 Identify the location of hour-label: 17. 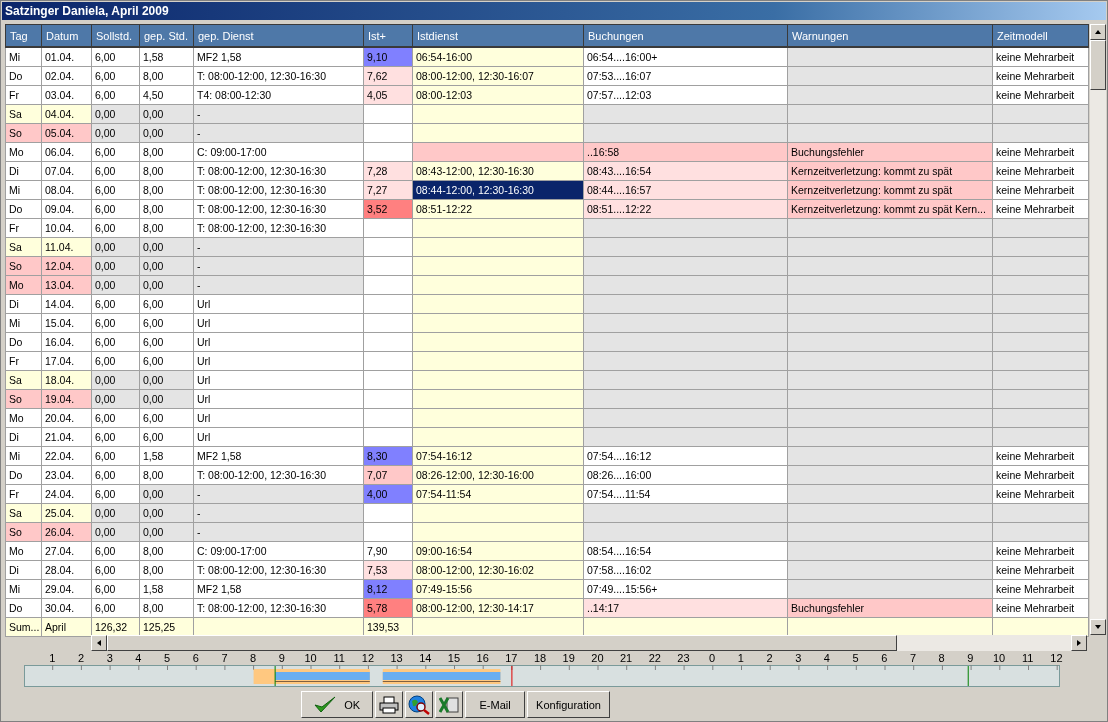
(511, 658).